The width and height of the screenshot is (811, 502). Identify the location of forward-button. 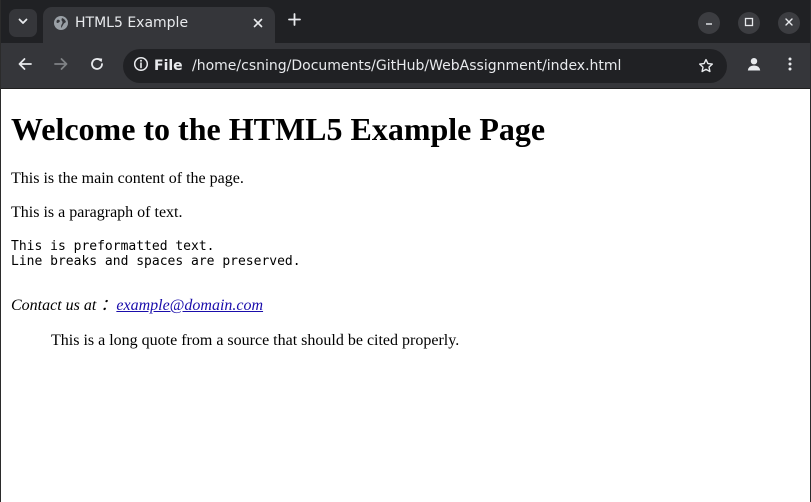
(61, 66).